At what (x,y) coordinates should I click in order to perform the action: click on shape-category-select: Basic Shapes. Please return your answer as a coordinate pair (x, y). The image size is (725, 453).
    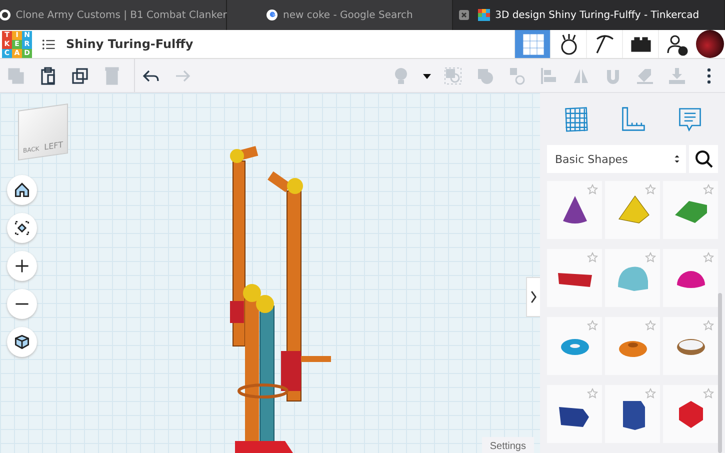
    Looking at the image, I should click on (616, 159).